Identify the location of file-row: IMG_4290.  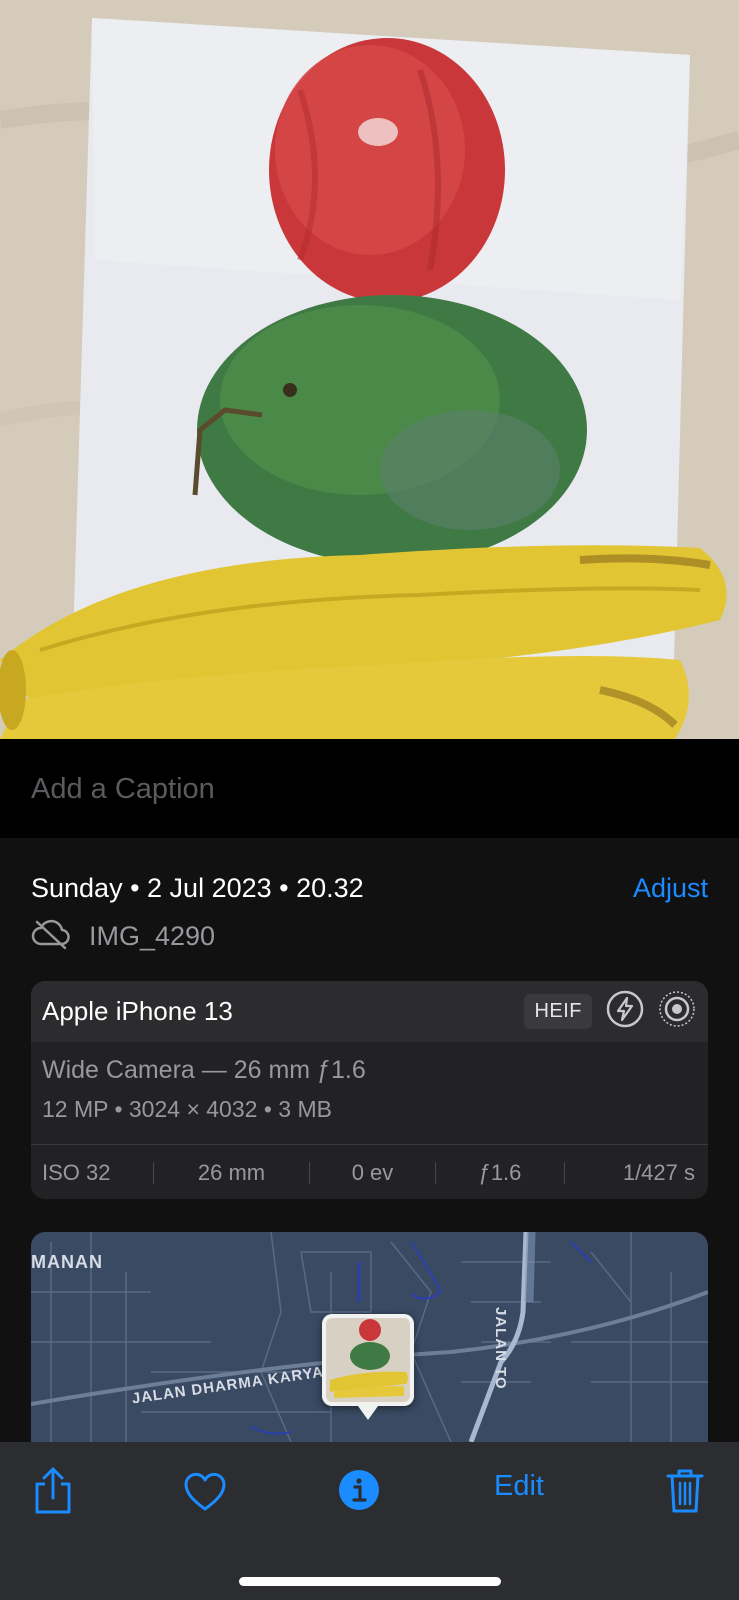
(123, 936).